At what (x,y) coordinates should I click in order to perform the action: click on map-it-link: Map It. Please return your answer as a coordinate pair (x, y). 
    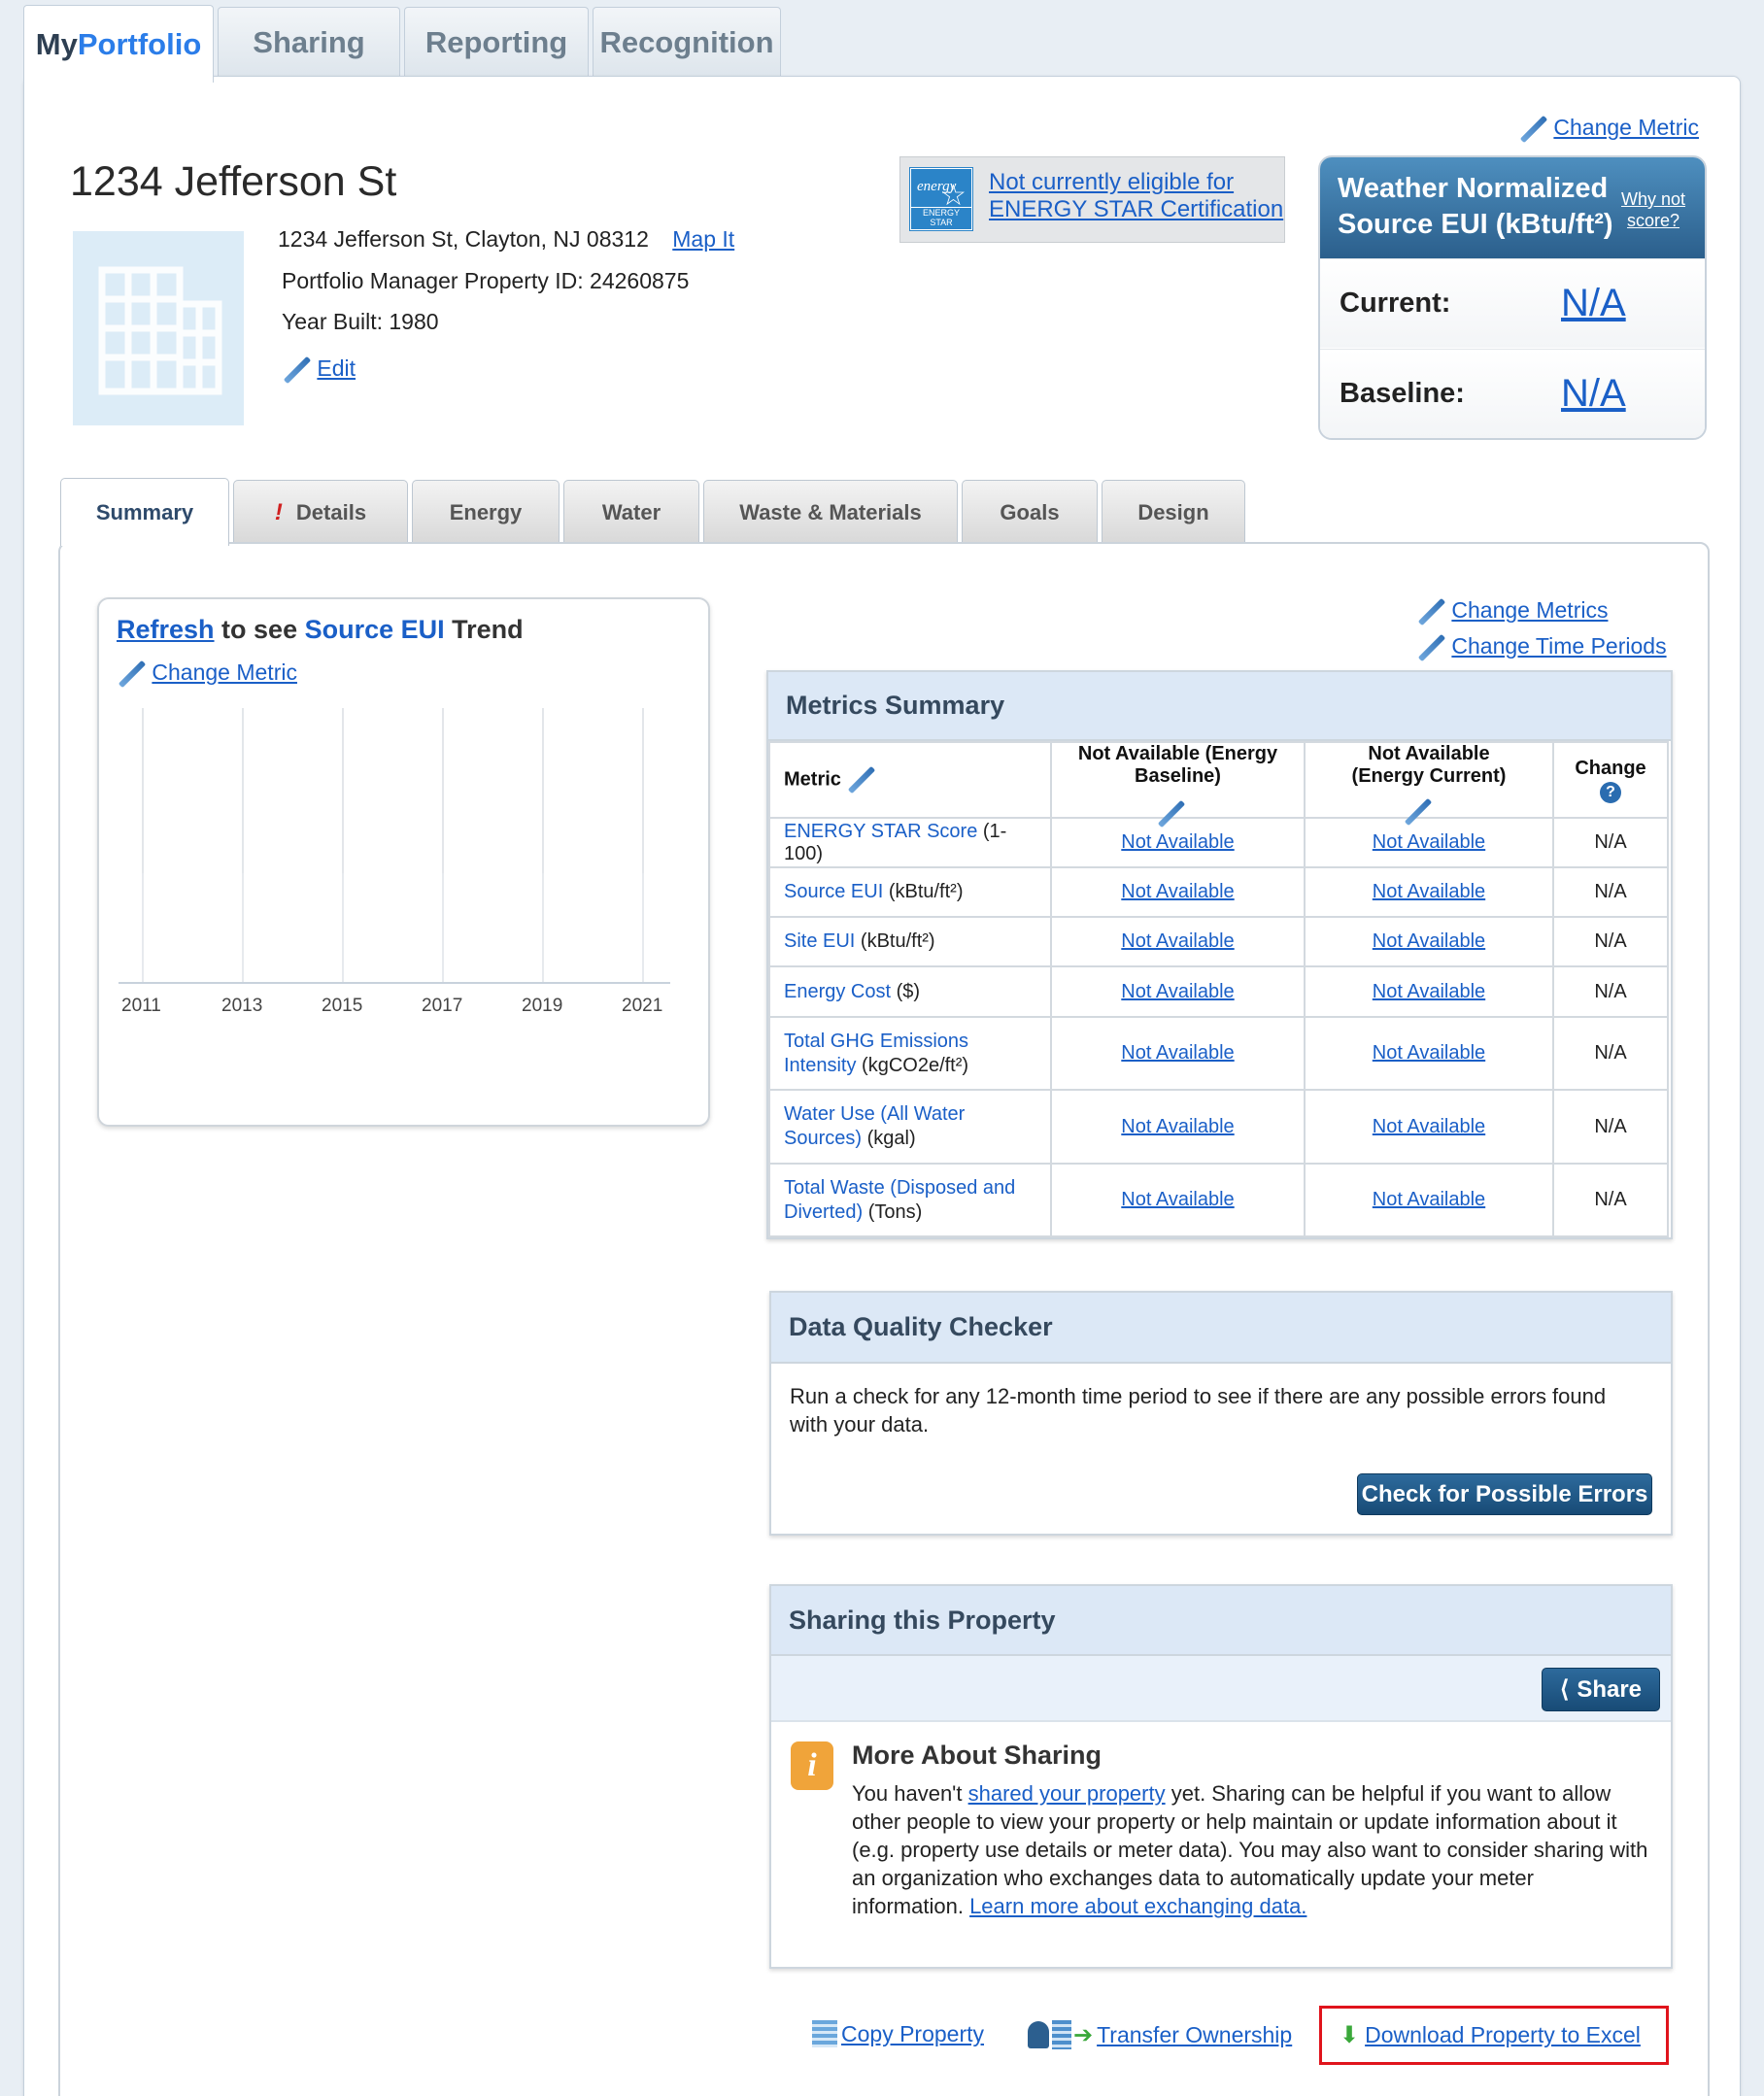
    Looking at the image, I should click on (703, 239).